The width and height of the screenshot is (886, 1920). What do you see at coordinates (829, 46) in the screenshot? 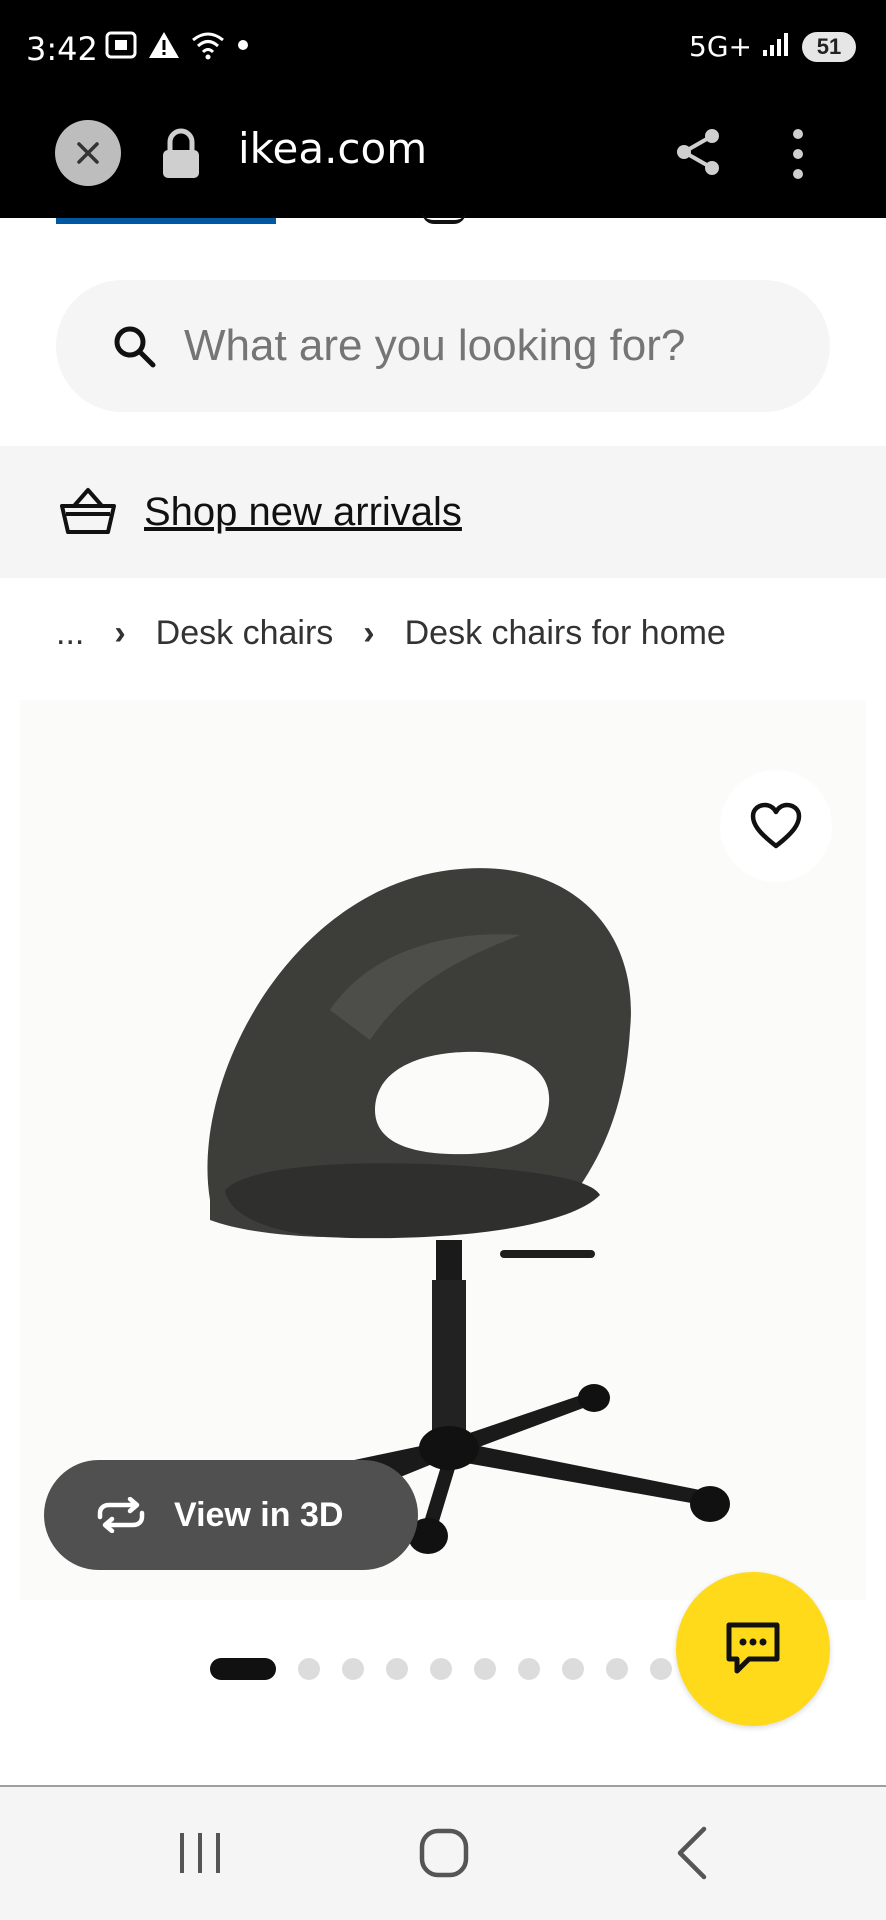
I see `battery-indicator: 51` at bounding box center [829, 46].